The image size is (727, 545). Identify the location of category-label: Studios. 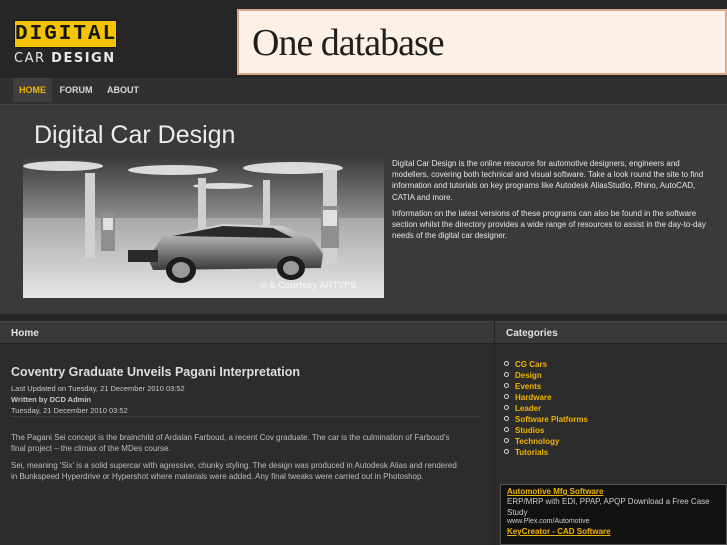
(530, 430).